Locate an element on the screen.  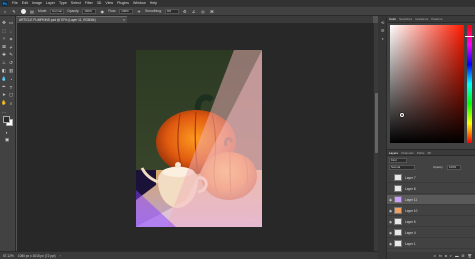
layer-style-icon: fx is located at coordinates (440, 256).